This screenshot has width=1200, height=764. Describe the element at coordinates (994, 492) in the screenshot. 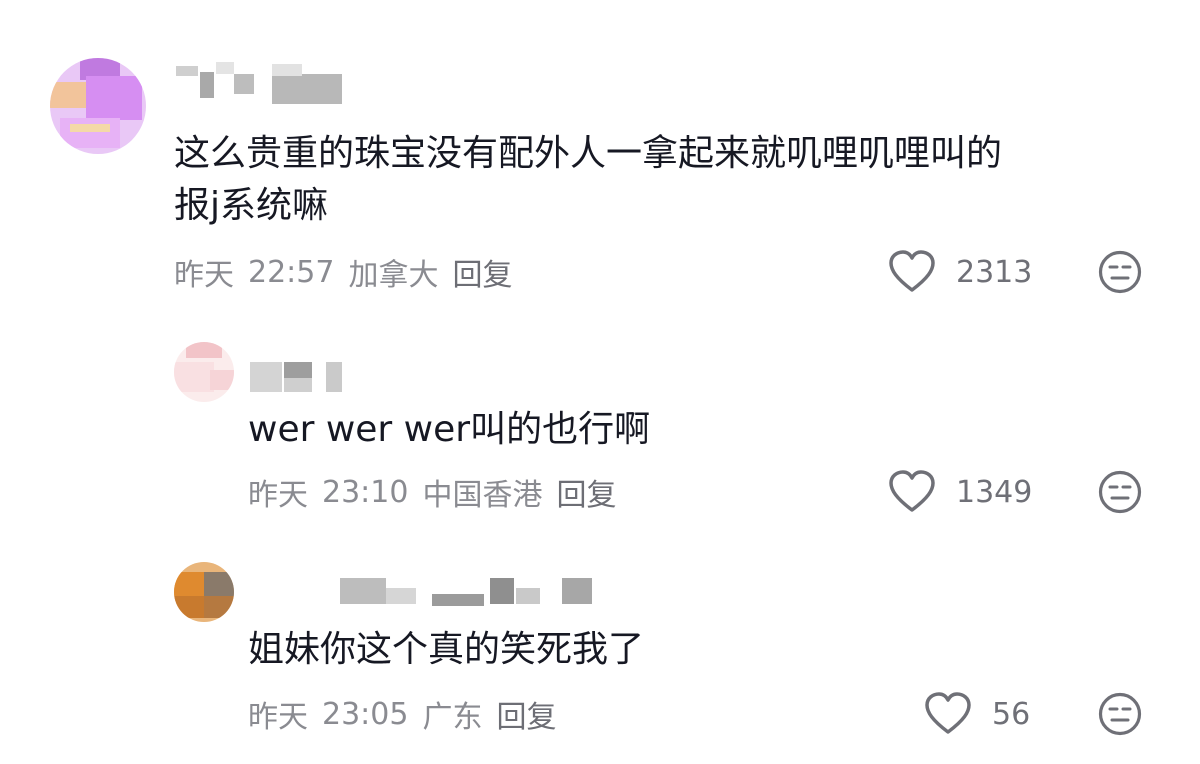

I see `like-count: 1349` at that location.